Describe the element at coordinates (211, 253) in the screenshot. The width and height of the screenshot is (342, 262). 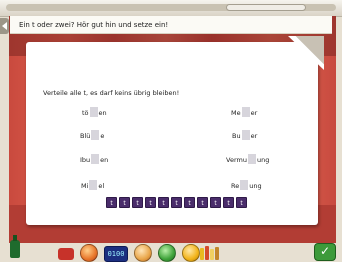
I see `books-icon` at that location.